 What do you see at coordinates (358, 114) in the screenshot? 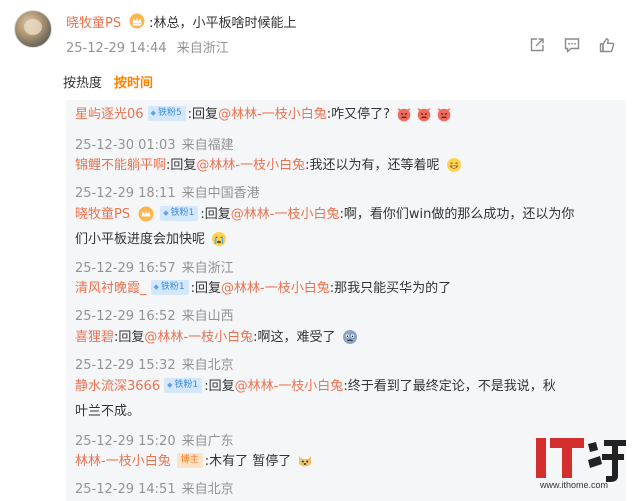
I see `reply-text: :咋又停了?` at bounding box center [358, 114].